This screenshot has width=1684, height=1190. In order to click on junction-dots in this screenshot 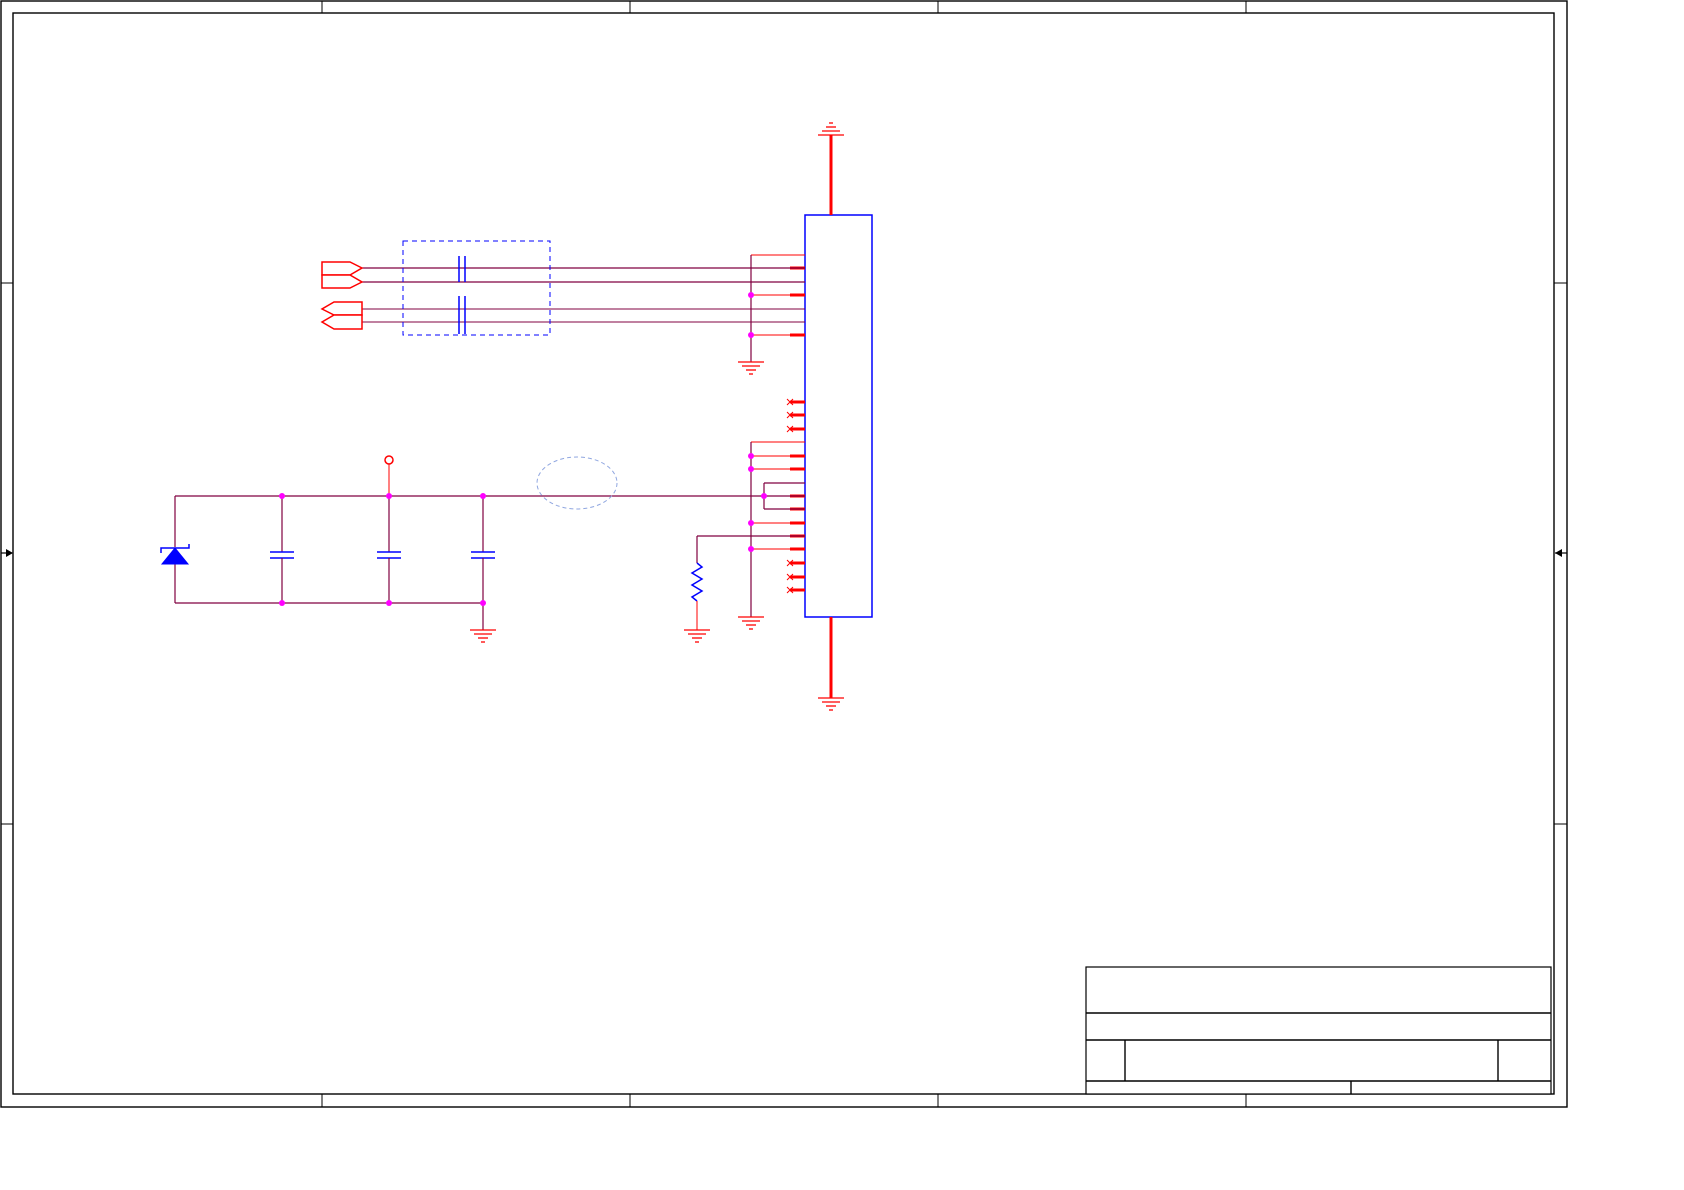, I will do `click(523, 449)`.